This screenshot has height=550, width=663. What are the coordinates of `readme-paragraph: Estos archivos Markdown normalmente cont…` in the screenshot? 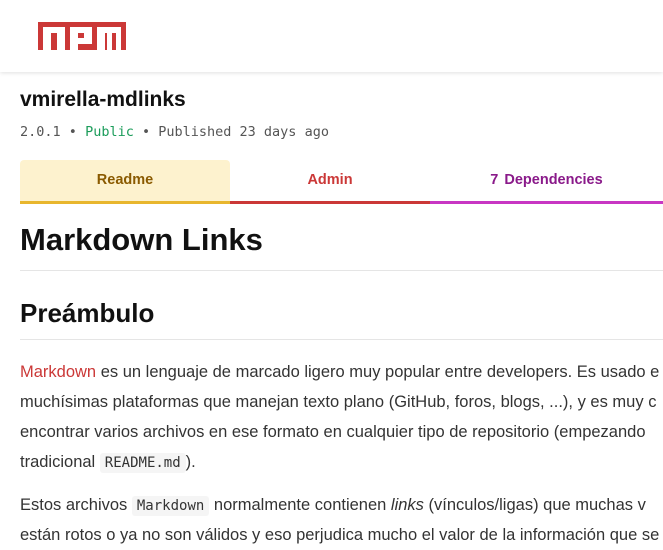 It's located at (341, 520).